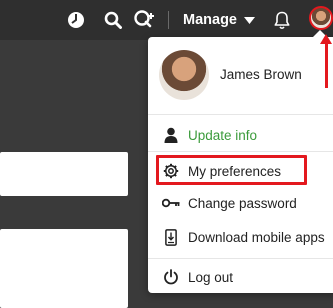  Describe the element at coordinates (76, 20) in the screenshot. I see `clock-icon` at that location.